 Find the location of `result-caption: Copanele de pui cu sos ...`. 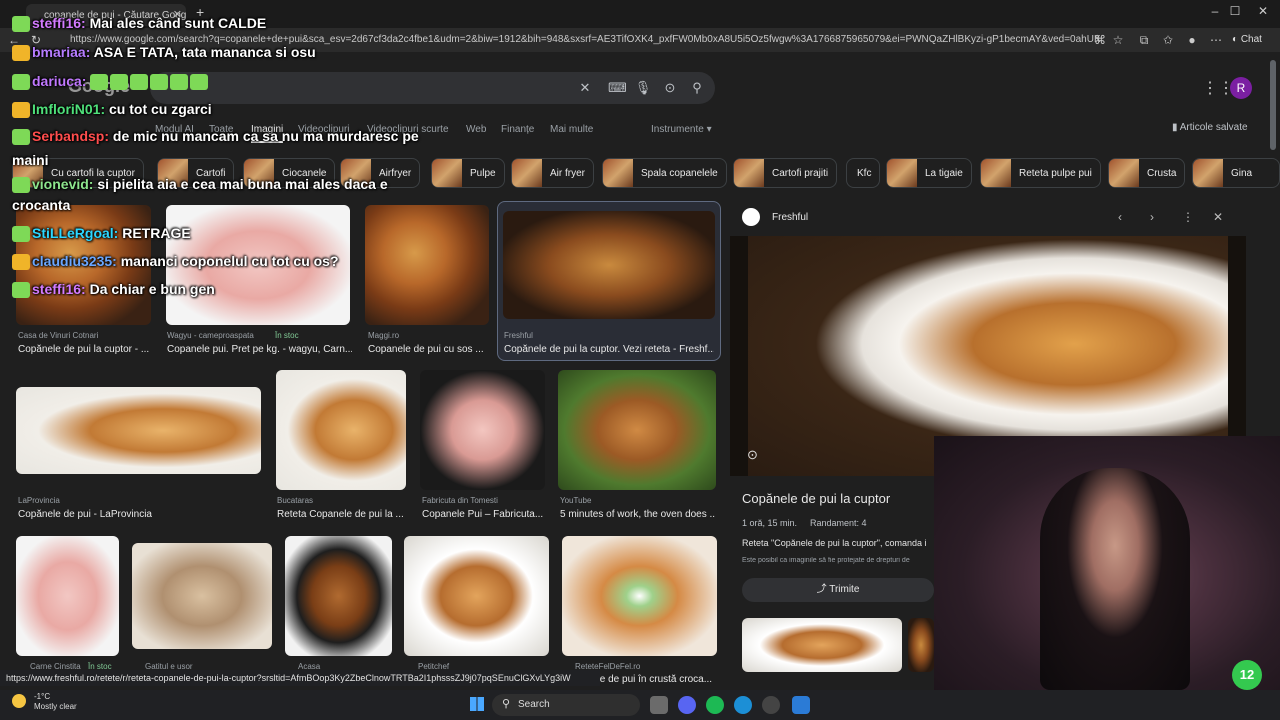

result-caption: Copanele de pui cu sos ... is located at coordinates (429, 349).